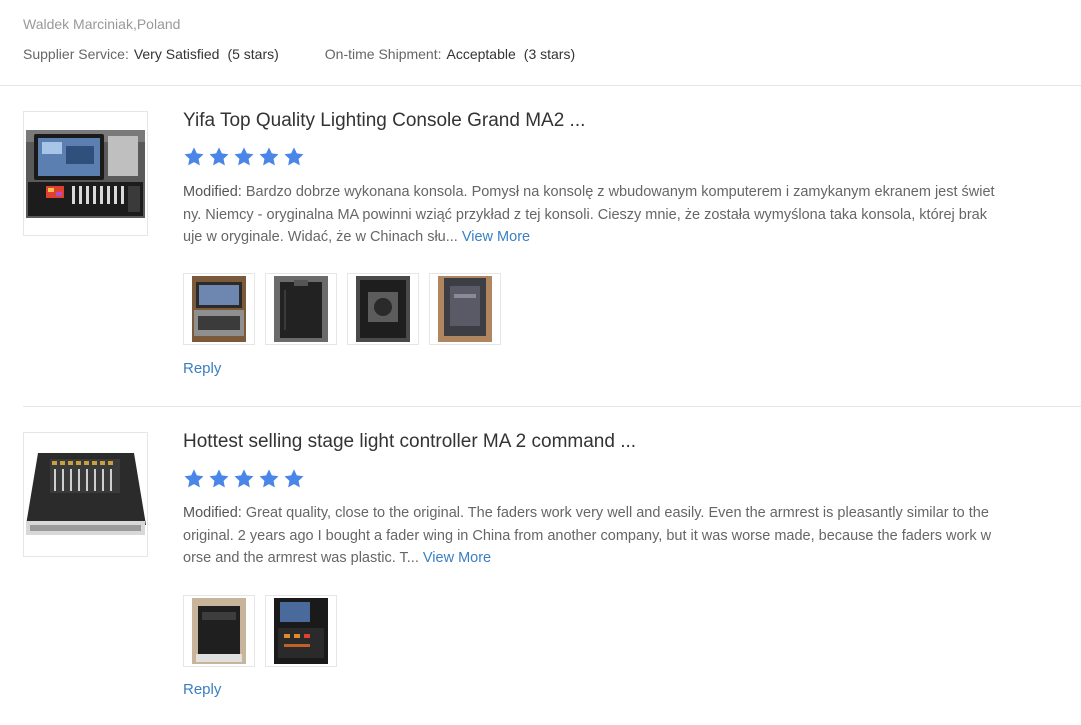 The width and height of the screenshot is (1081, 725). I want to click on review-star-rating, so click(245, 479).